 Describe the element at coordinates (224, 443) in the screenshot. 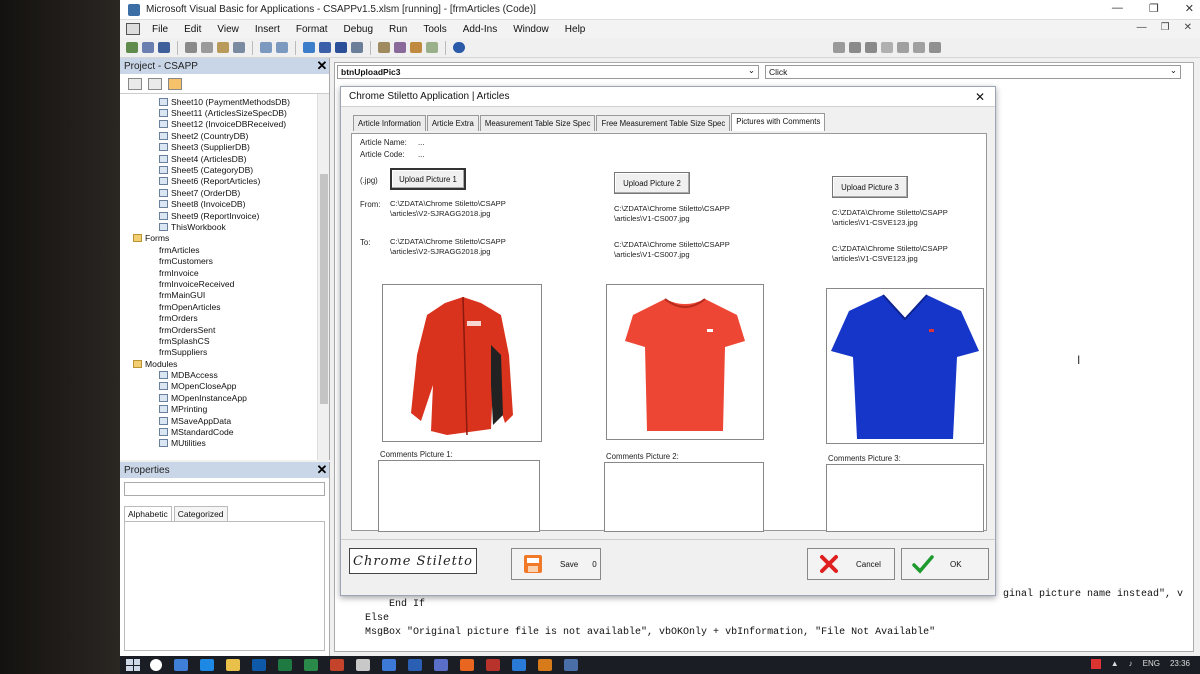

I see `tree-item-mutilities: MUtilities` at that location.